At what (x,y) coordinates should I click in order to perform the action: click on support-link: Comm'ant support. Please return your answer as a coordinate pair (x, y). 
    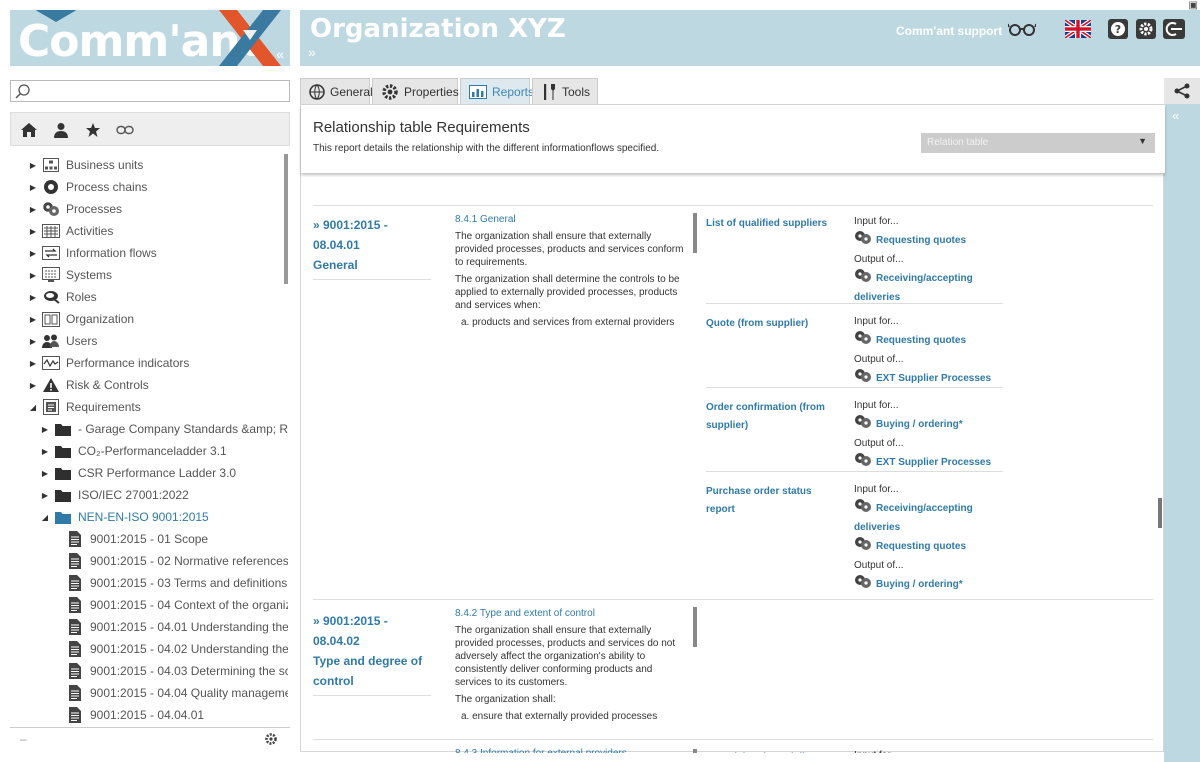
    Looking at the image, I should click on (949, 31).